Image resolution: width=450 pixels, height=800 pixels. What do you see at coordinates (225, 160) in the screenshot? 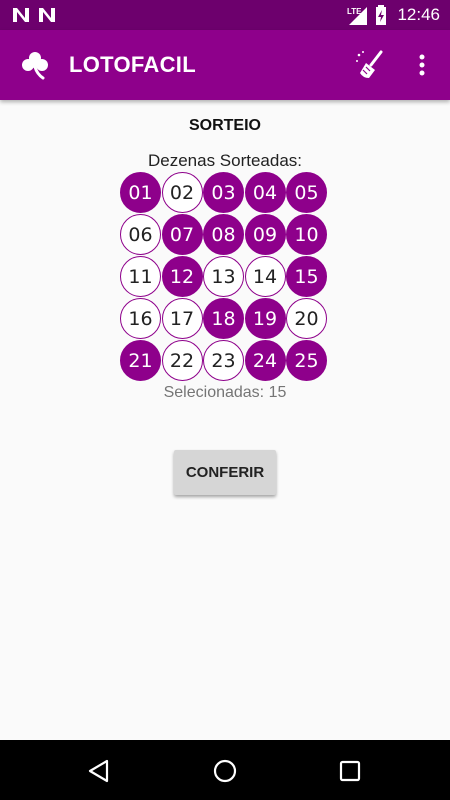
I see `grid-label: Dezenas Sorteadas:` at bounding box center [225, 160].